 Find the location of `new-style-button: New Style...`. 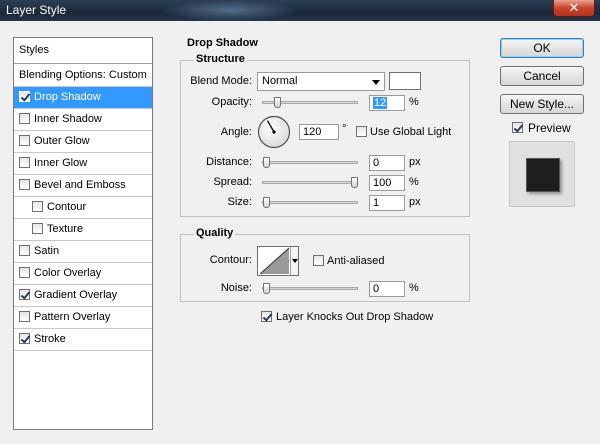

new-style-button: New Style... is located at coordinates (542, 104).